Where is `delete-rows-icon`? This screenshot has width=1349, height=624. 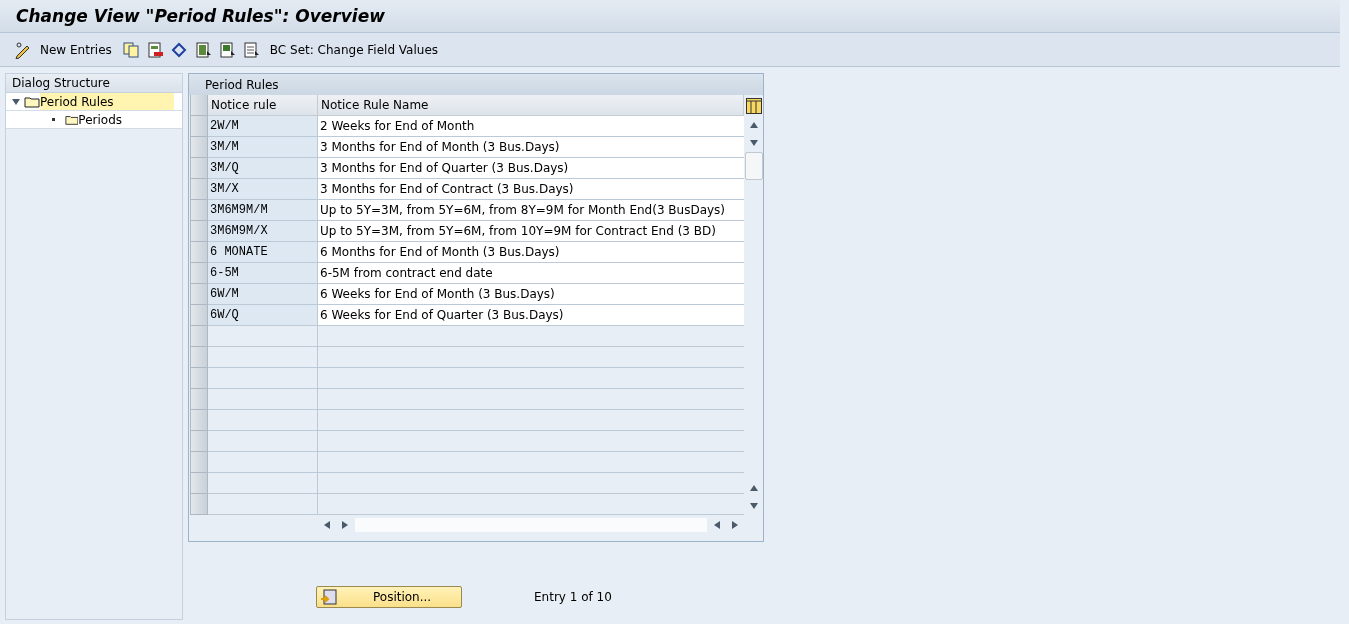
delete-rows-icon is located at coordinates (154, 49).